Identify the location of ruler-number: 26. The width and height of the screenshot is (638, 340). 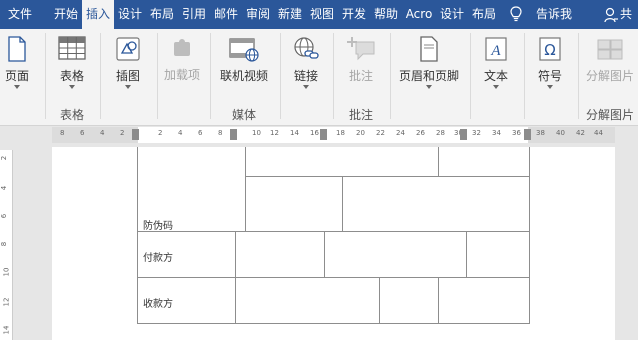
(420, 133).